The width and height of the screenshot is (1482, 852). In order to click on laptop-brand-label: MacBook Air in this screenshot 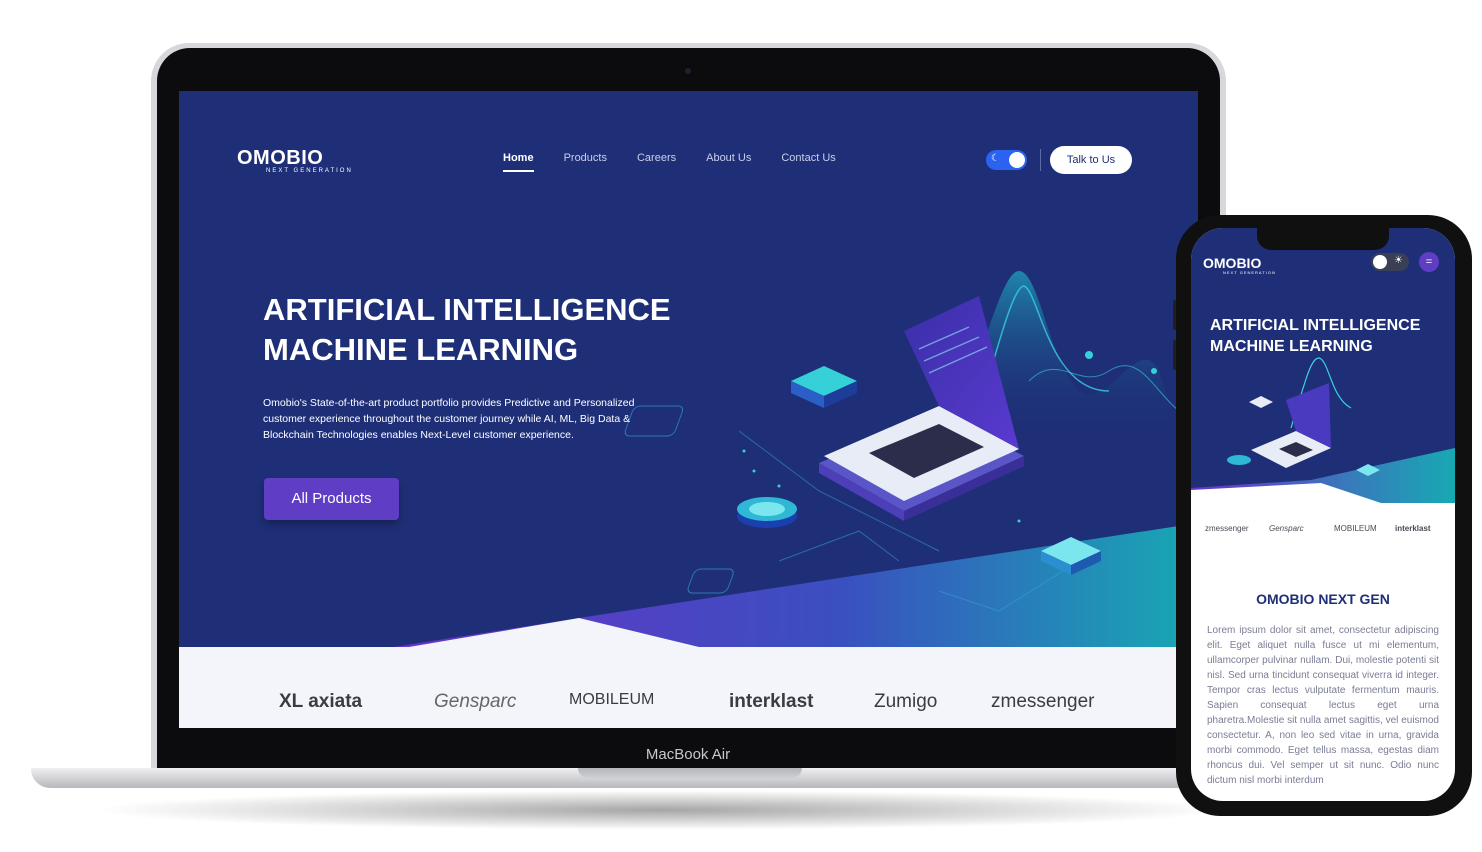, I will do `click(688, 754)`.